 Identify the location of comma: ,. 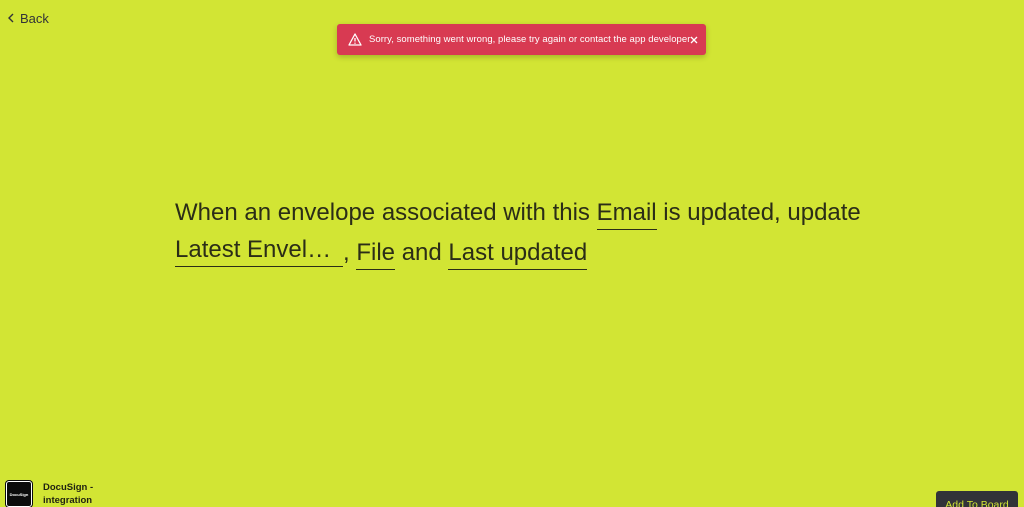
(346, 252).